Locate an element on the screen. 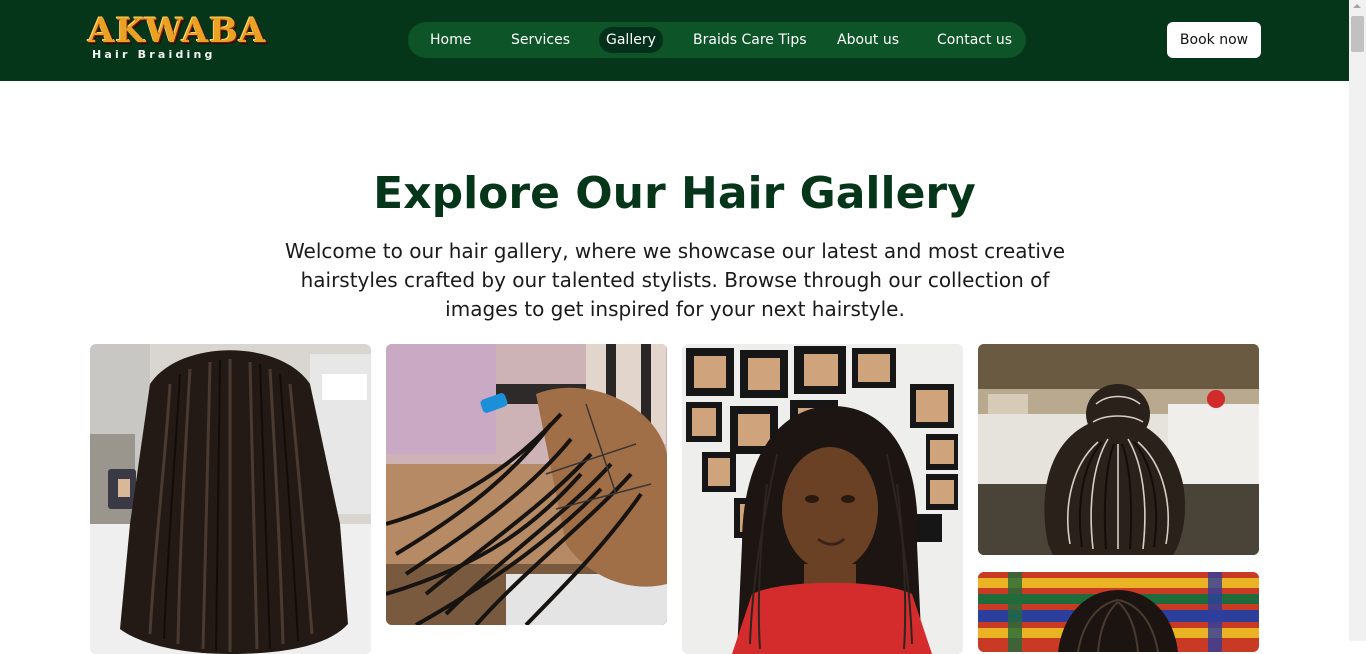 The height and width of the screenshot is (654, 1366). book-now-button: Book now is located at coordinates (1214, 40).